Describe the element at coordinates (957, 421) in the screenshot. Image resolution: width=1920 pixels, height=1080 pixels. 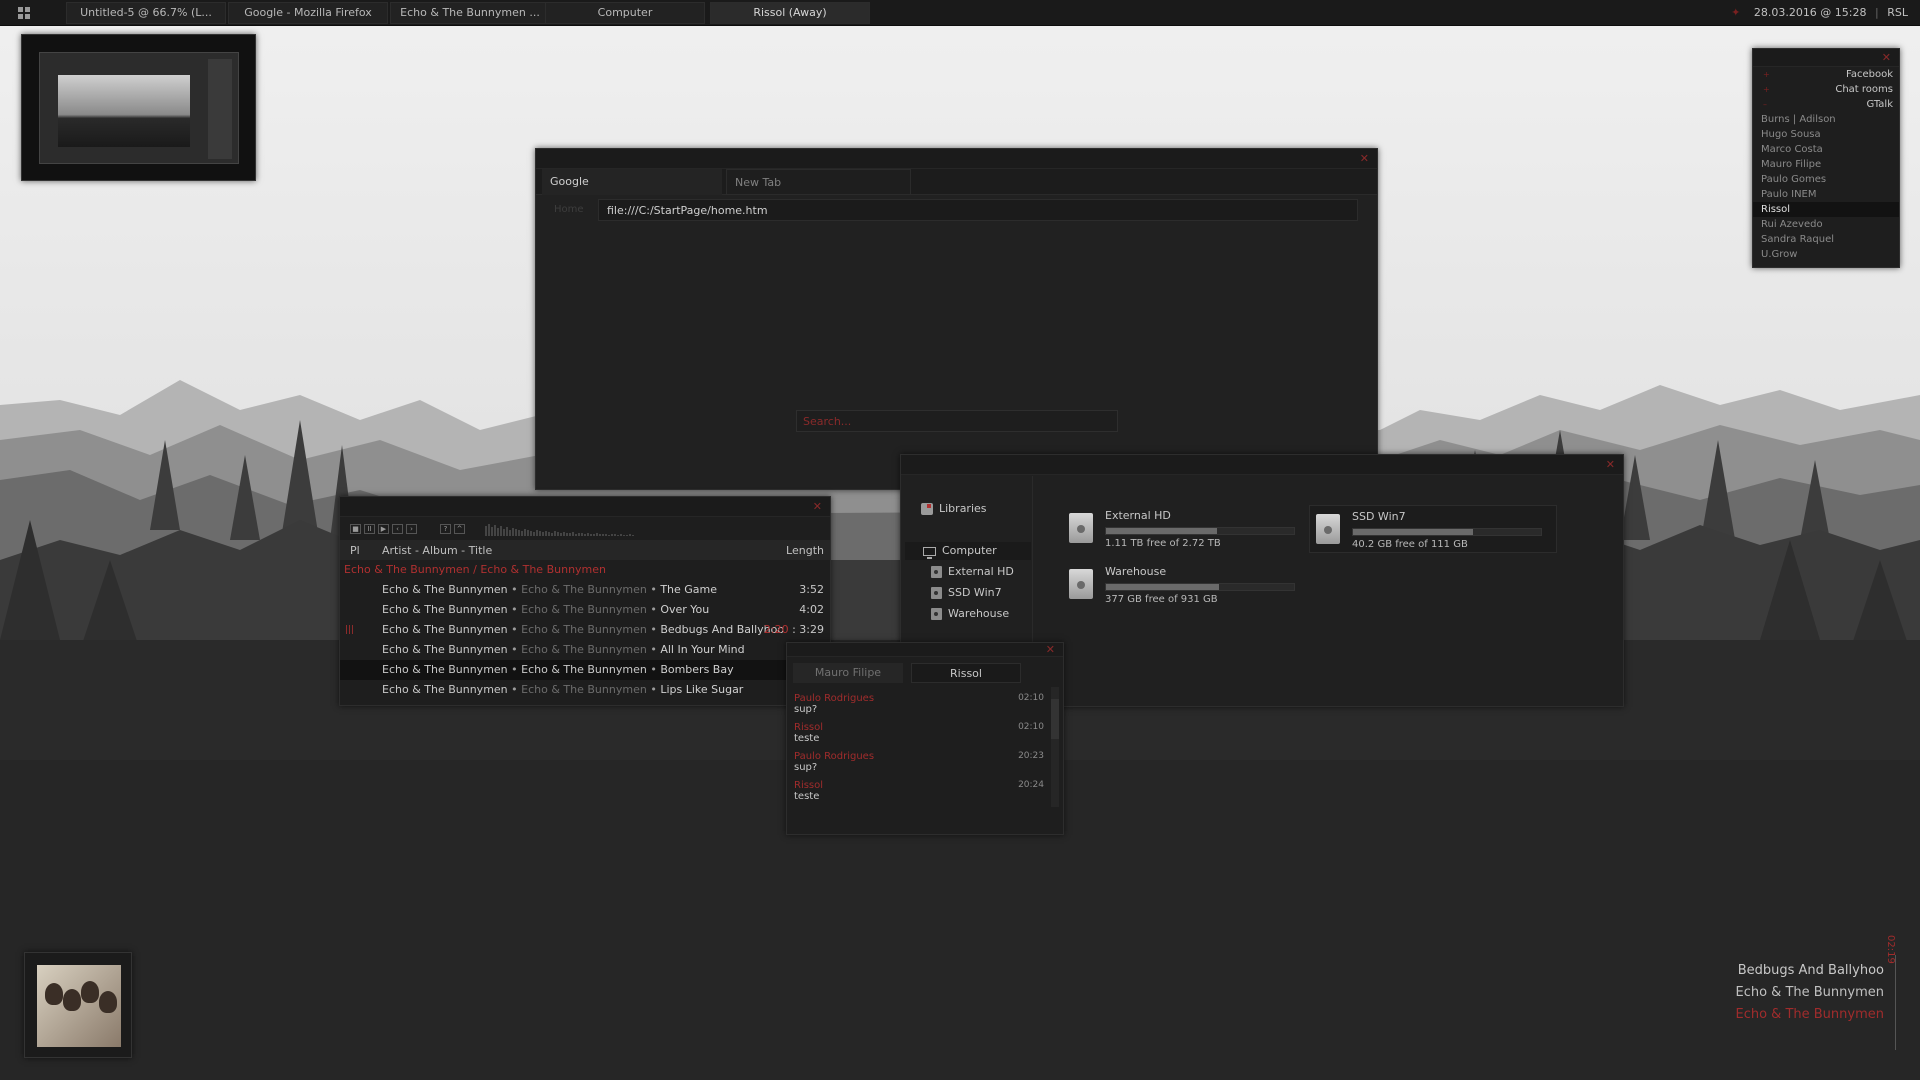
I see `startpage-search-input` at that location.